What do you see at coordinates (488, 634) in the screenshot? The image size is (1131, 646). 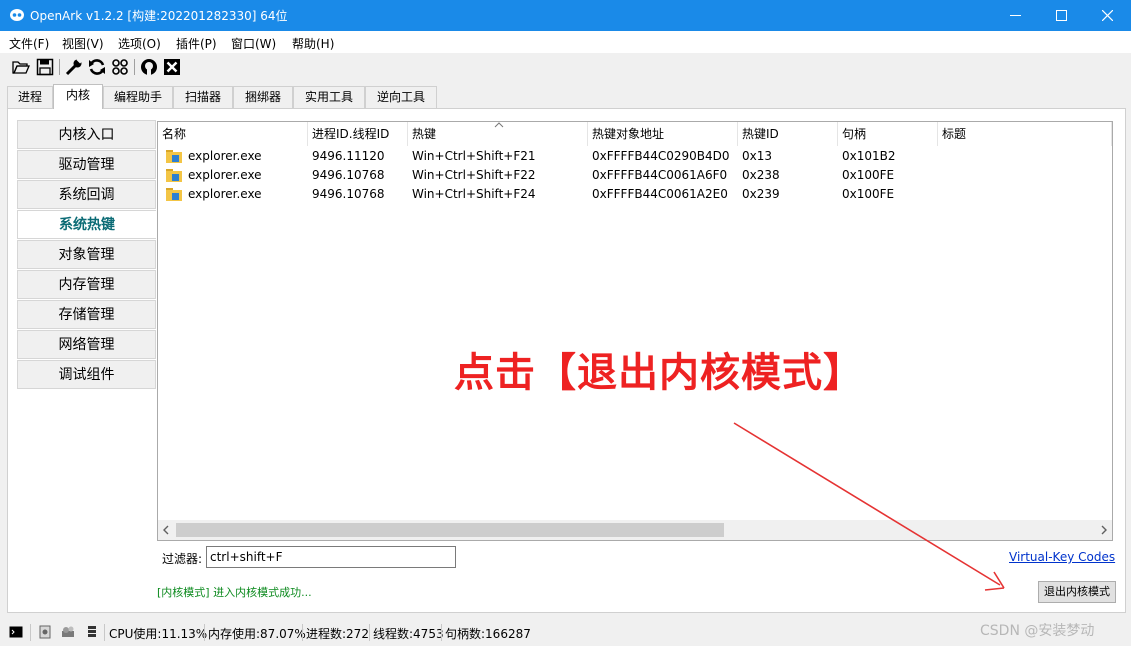 I see `handle-count: 句柄数:166287` at bounding box center [488, 634].